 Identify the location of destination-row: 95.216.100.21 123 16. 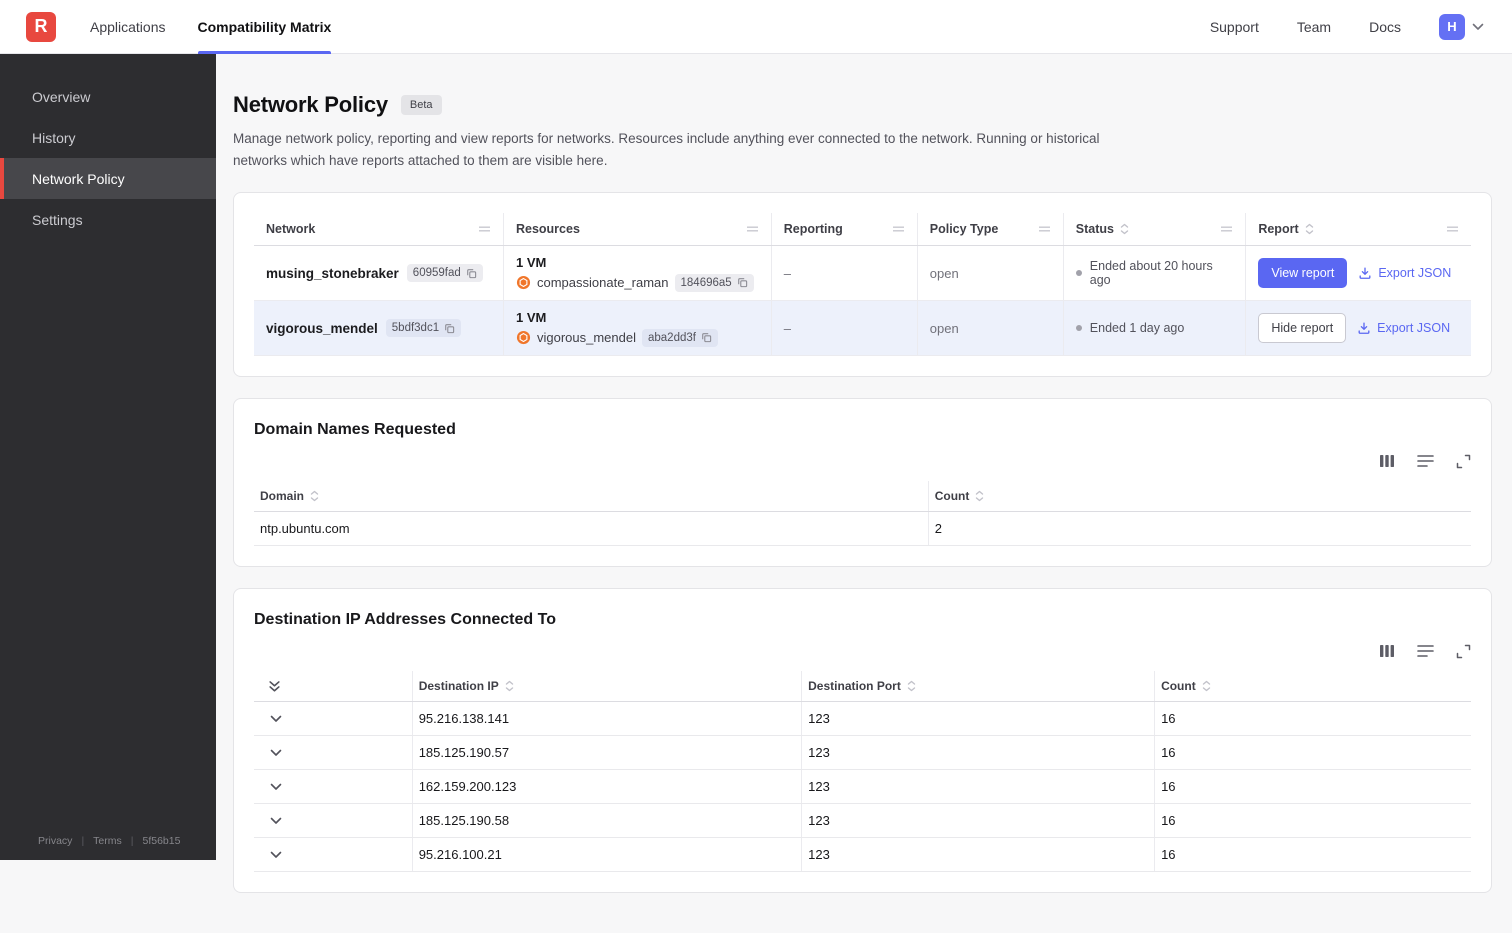
(862, 855).